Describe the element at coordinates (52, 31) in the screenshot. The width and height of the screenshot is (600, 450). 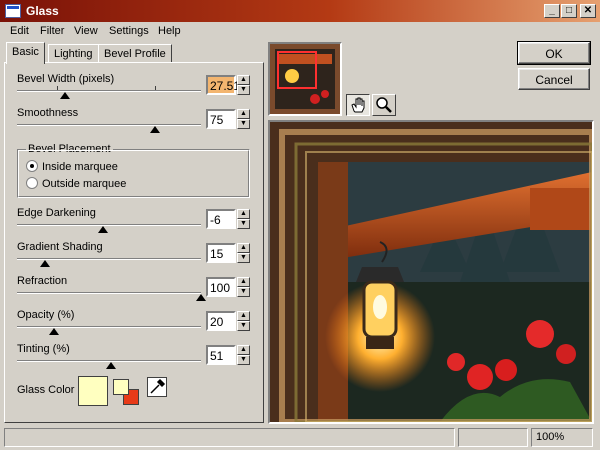
I see `menu-filter: Filter` at that location.